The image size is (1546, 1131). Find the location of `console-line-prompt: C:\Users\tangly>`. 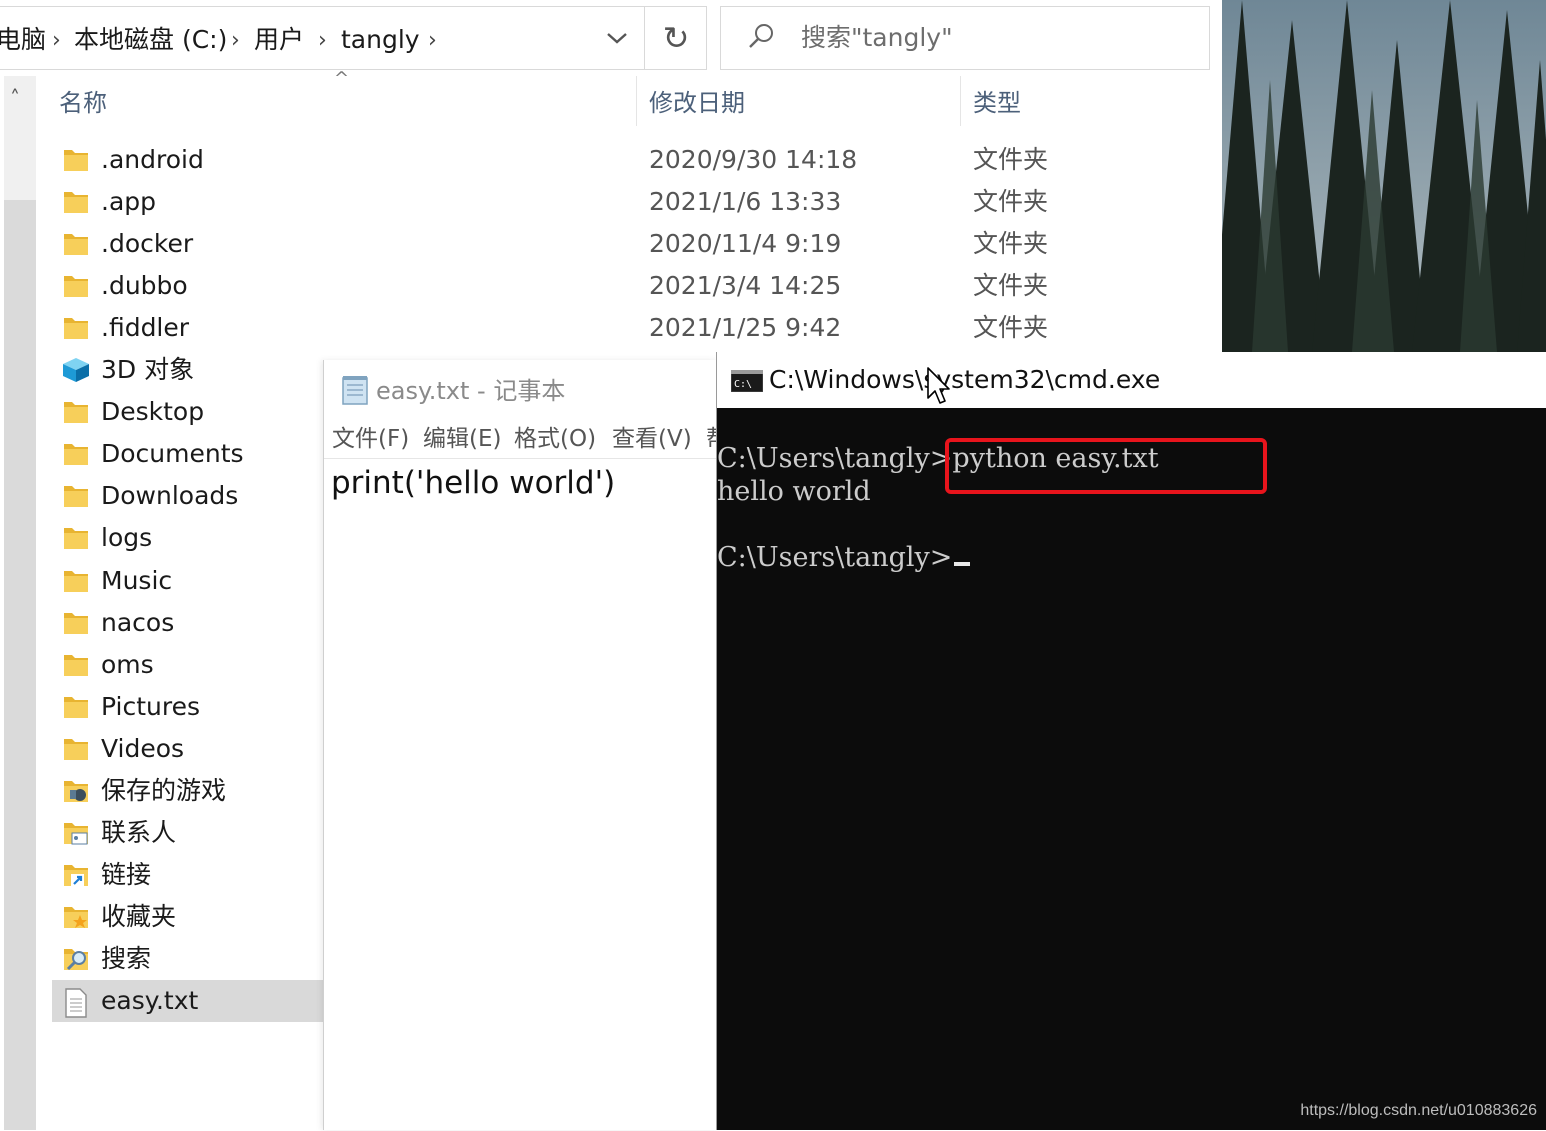

console-line-prompt: C:\Users\tangly> is located at coordinates (844, 558).